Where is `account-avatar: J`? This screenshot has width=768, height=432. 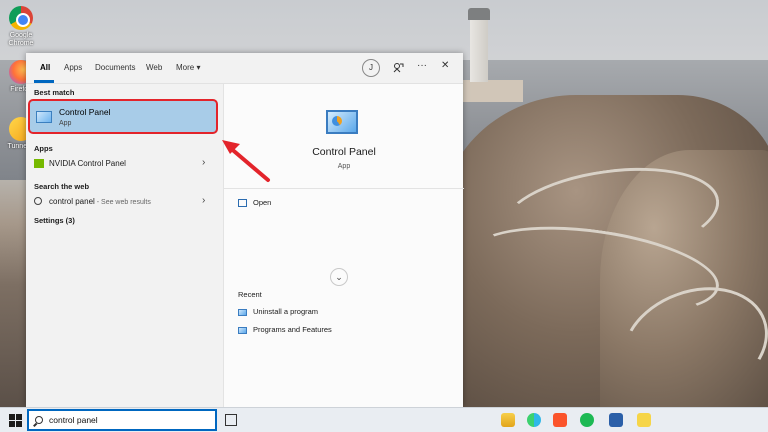
account-avatar: J is located at coordinates (371, 68).